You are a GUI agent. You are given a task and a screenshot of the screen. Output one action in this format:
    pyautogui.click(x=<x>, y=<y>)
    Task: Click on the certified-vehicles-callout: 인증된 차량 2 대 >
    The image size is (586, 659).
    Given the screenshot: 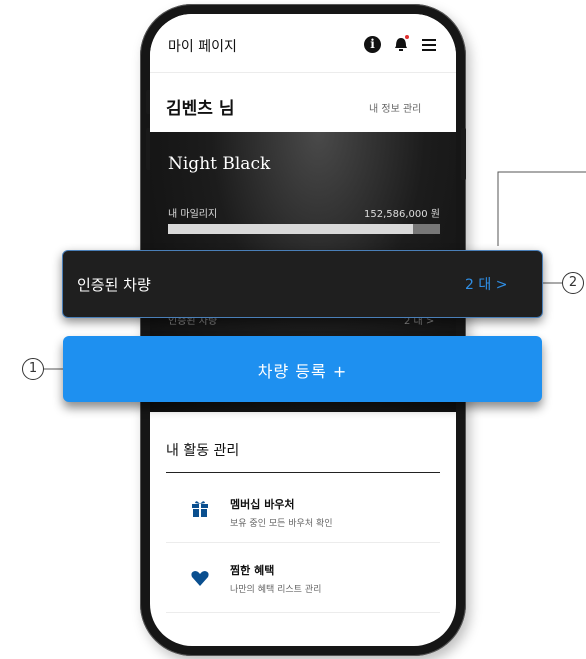 What is the action you would take?
    pyautogui.click(x=302, y=284)
    